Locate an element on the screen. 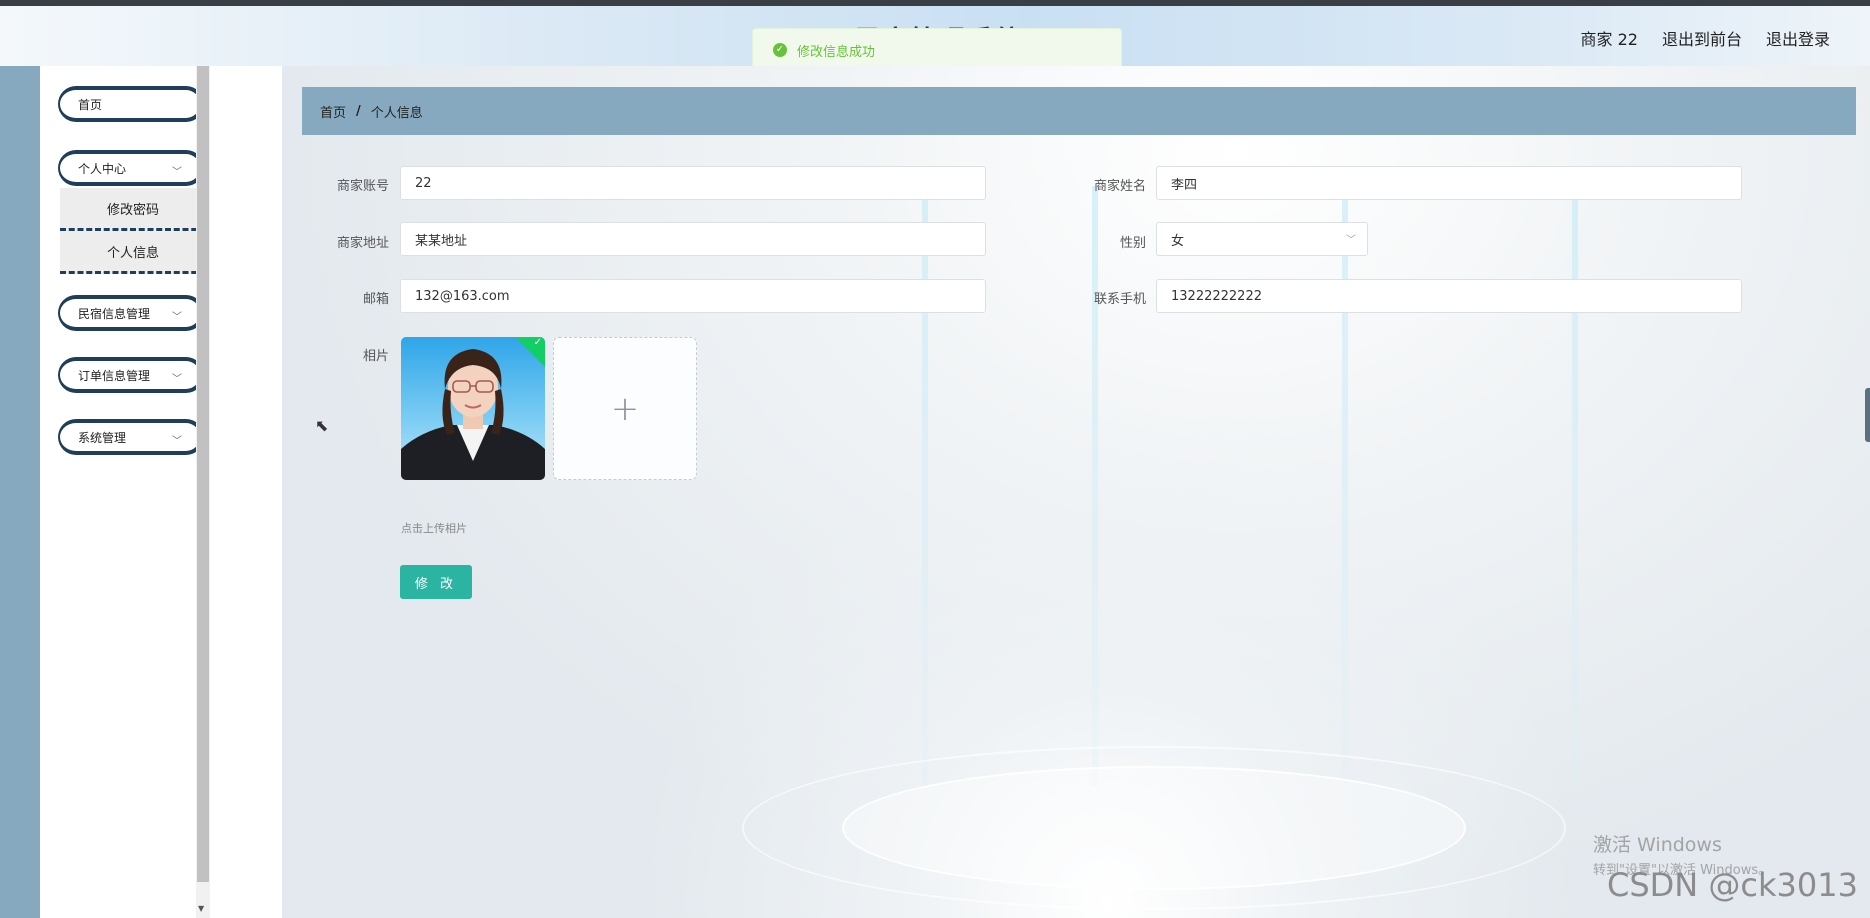  sidebar-item-minsu-management: 民宿信息管理 ﹀ is located at coordinates (131, 313).